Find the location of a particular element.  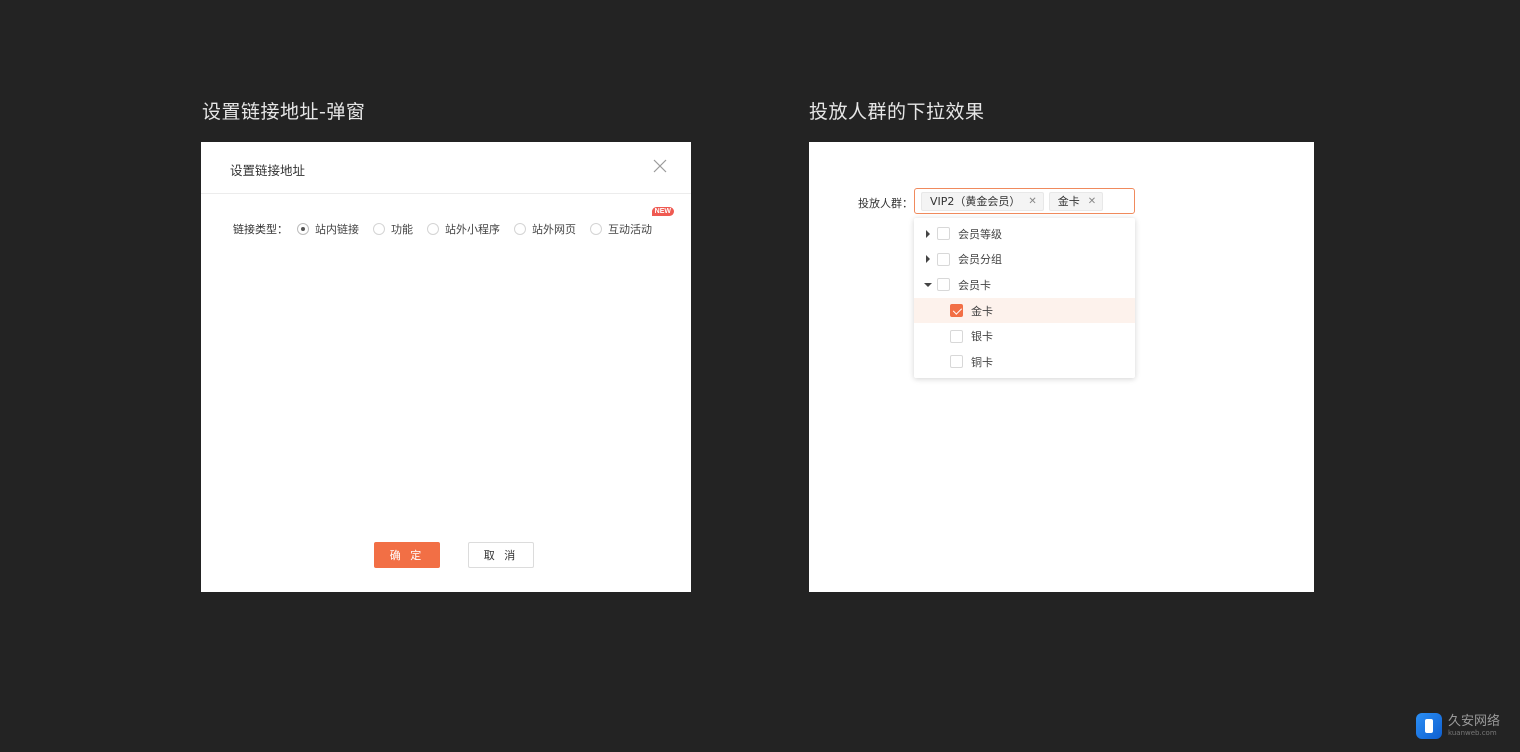

watermark: 久安网络 kuanweb.com is located at coordinates (1458, 726).